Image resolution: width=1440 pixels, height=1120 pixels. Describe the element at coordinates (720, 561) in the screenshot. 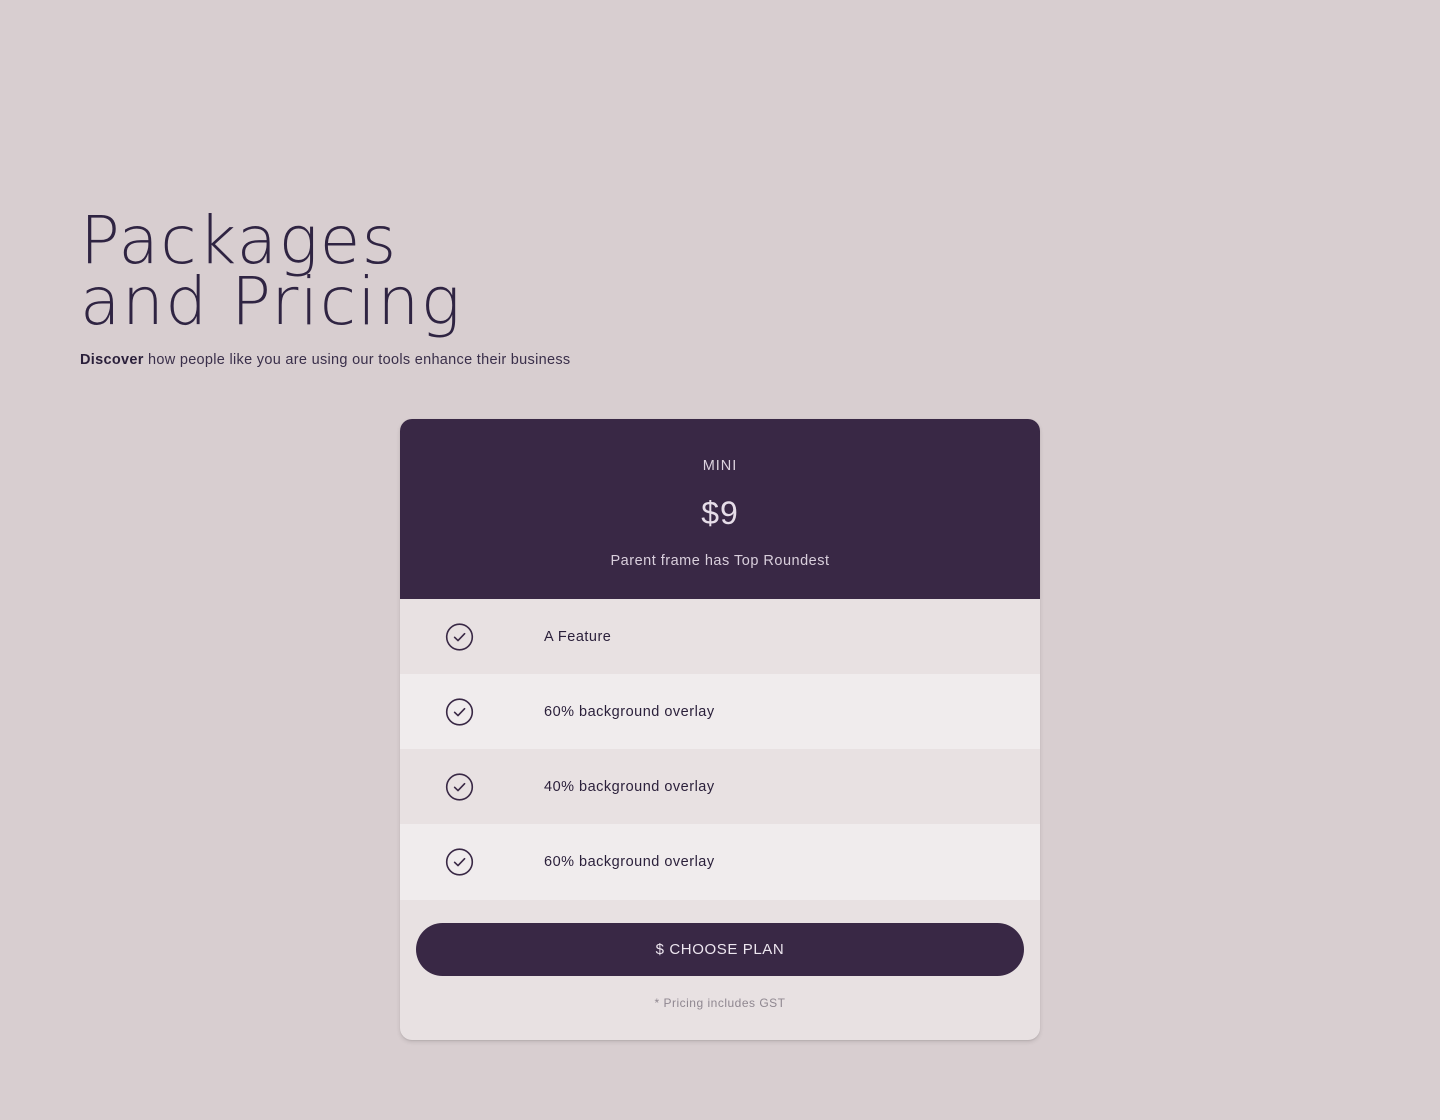

I see `plan-description: Parent frame has Top Roundest` at that location.